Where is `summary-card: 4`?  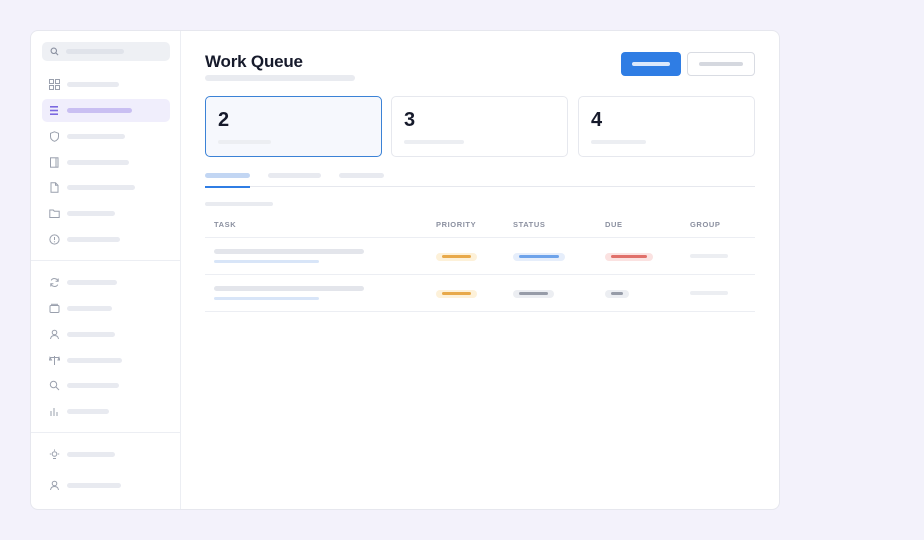
summary-card: 4 is located at coordinates (666, 126).